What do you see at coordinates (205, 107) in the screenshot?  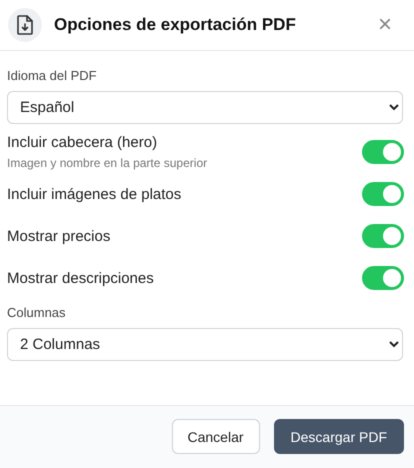 I see `language-select: Español` at bounding box center [205, 107].